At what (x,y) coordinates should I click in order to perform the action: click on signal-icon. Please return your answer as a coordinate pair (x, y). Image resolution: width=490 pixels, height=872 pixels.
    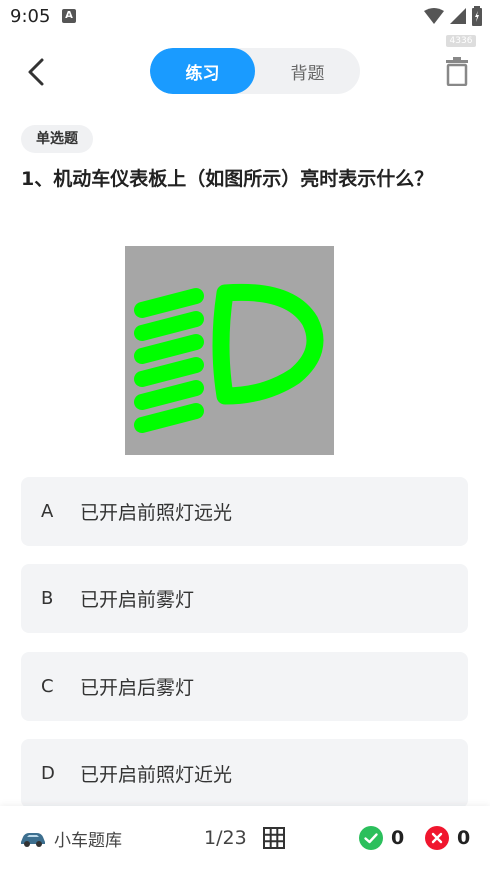
    Looking at the image, I should click on (458, 16).